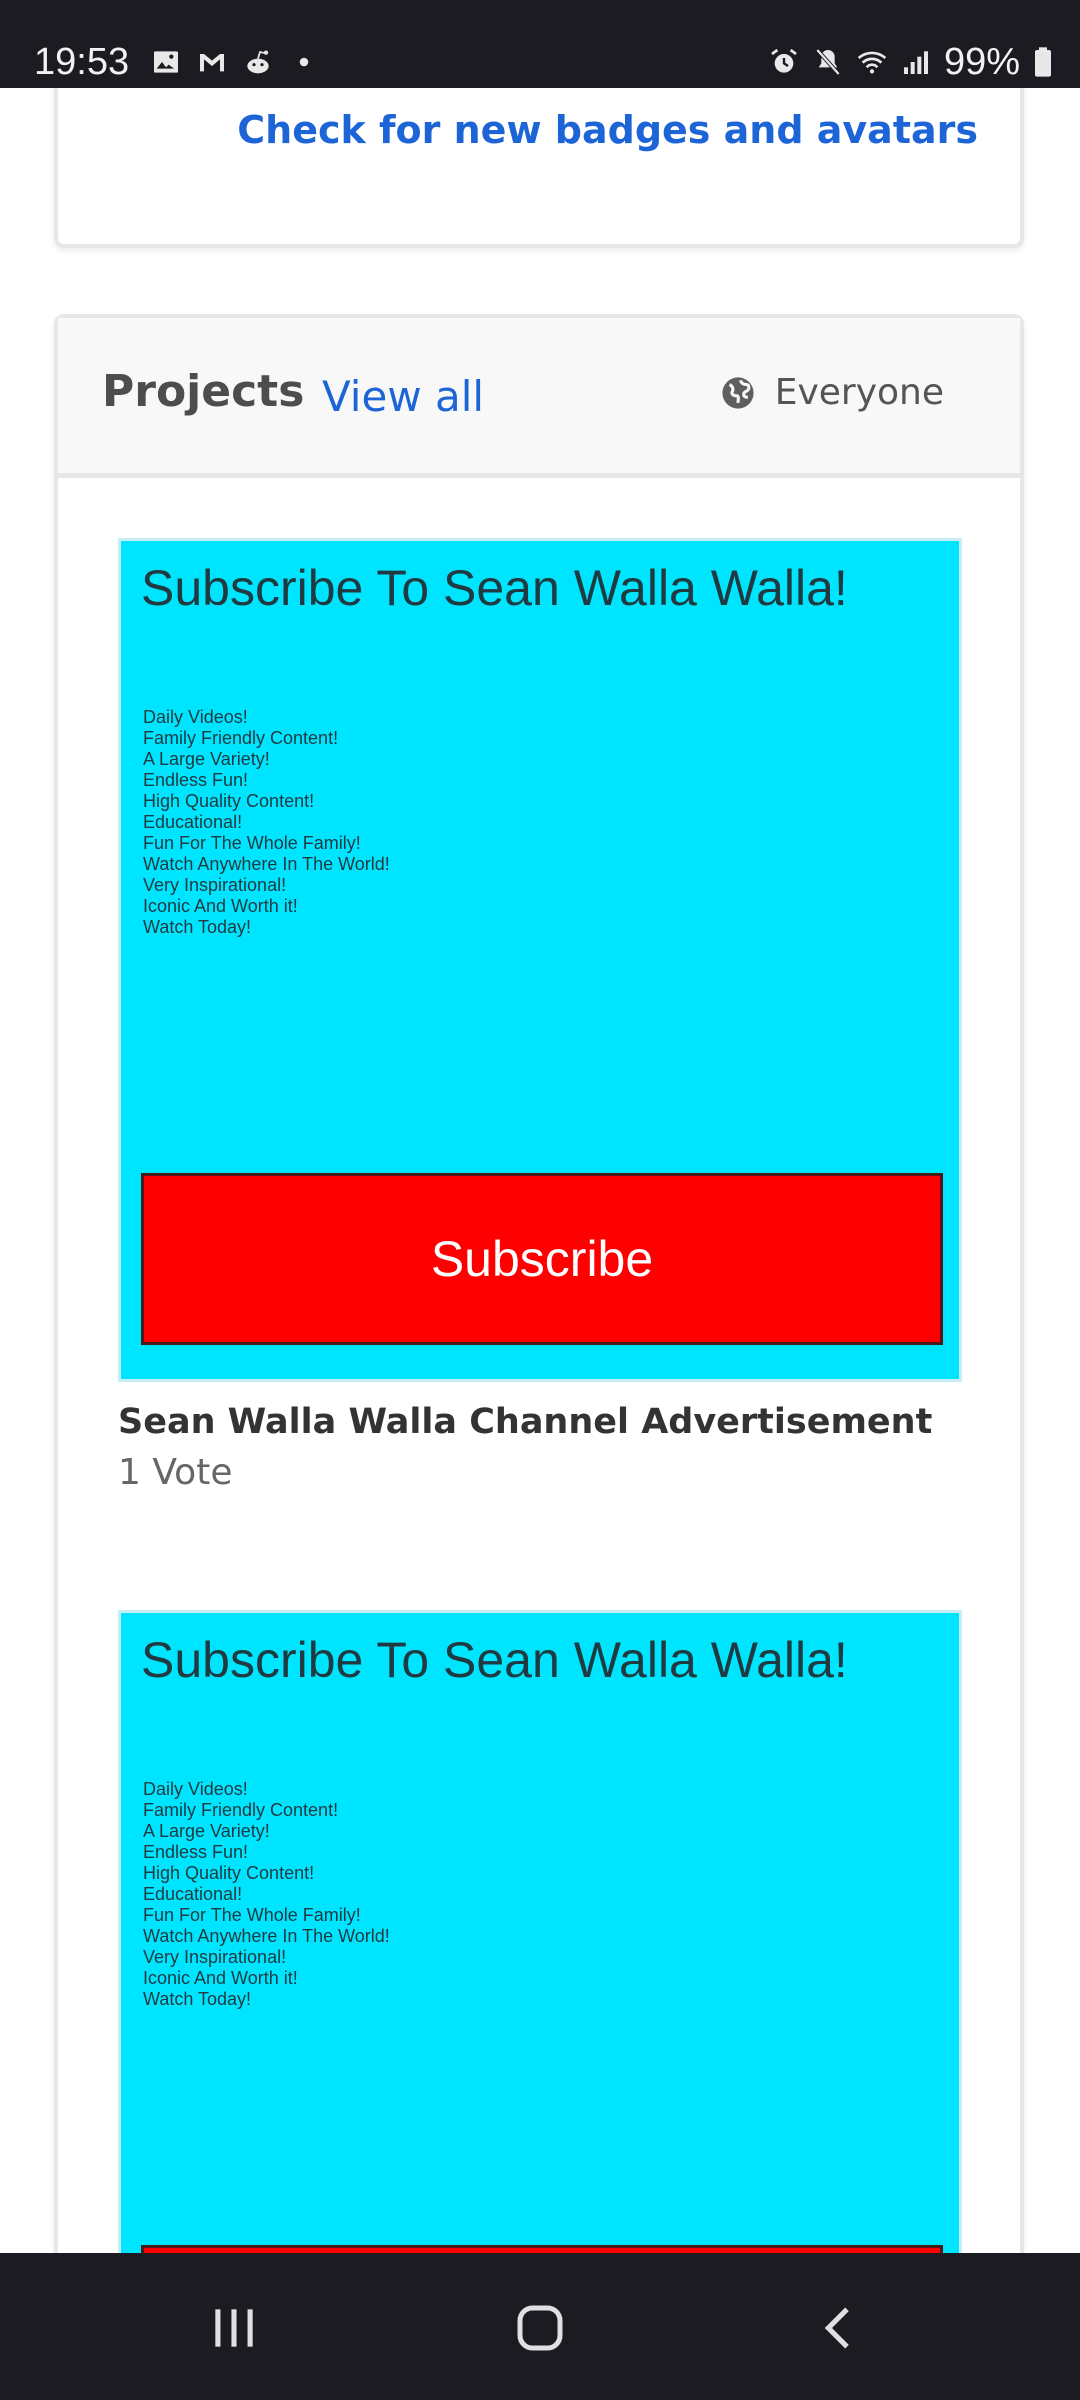 This screenshot has width=1080, height=2400. What do you see at coordinates (981, 61) in the screenshot?
I see `battery-percentage: 99%` at bounding box center [981, 61].